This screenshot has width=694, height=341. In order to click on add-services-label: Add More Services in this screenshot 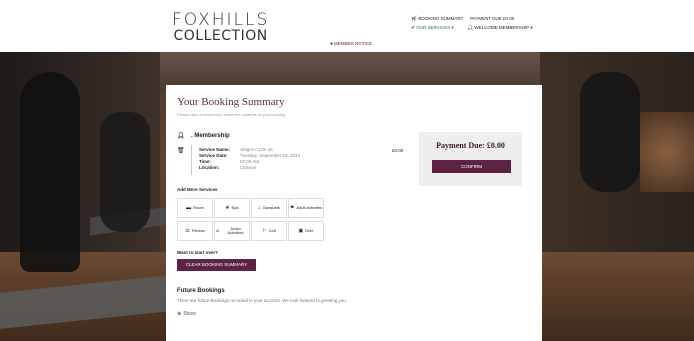, I will do `click(197, 189)`.